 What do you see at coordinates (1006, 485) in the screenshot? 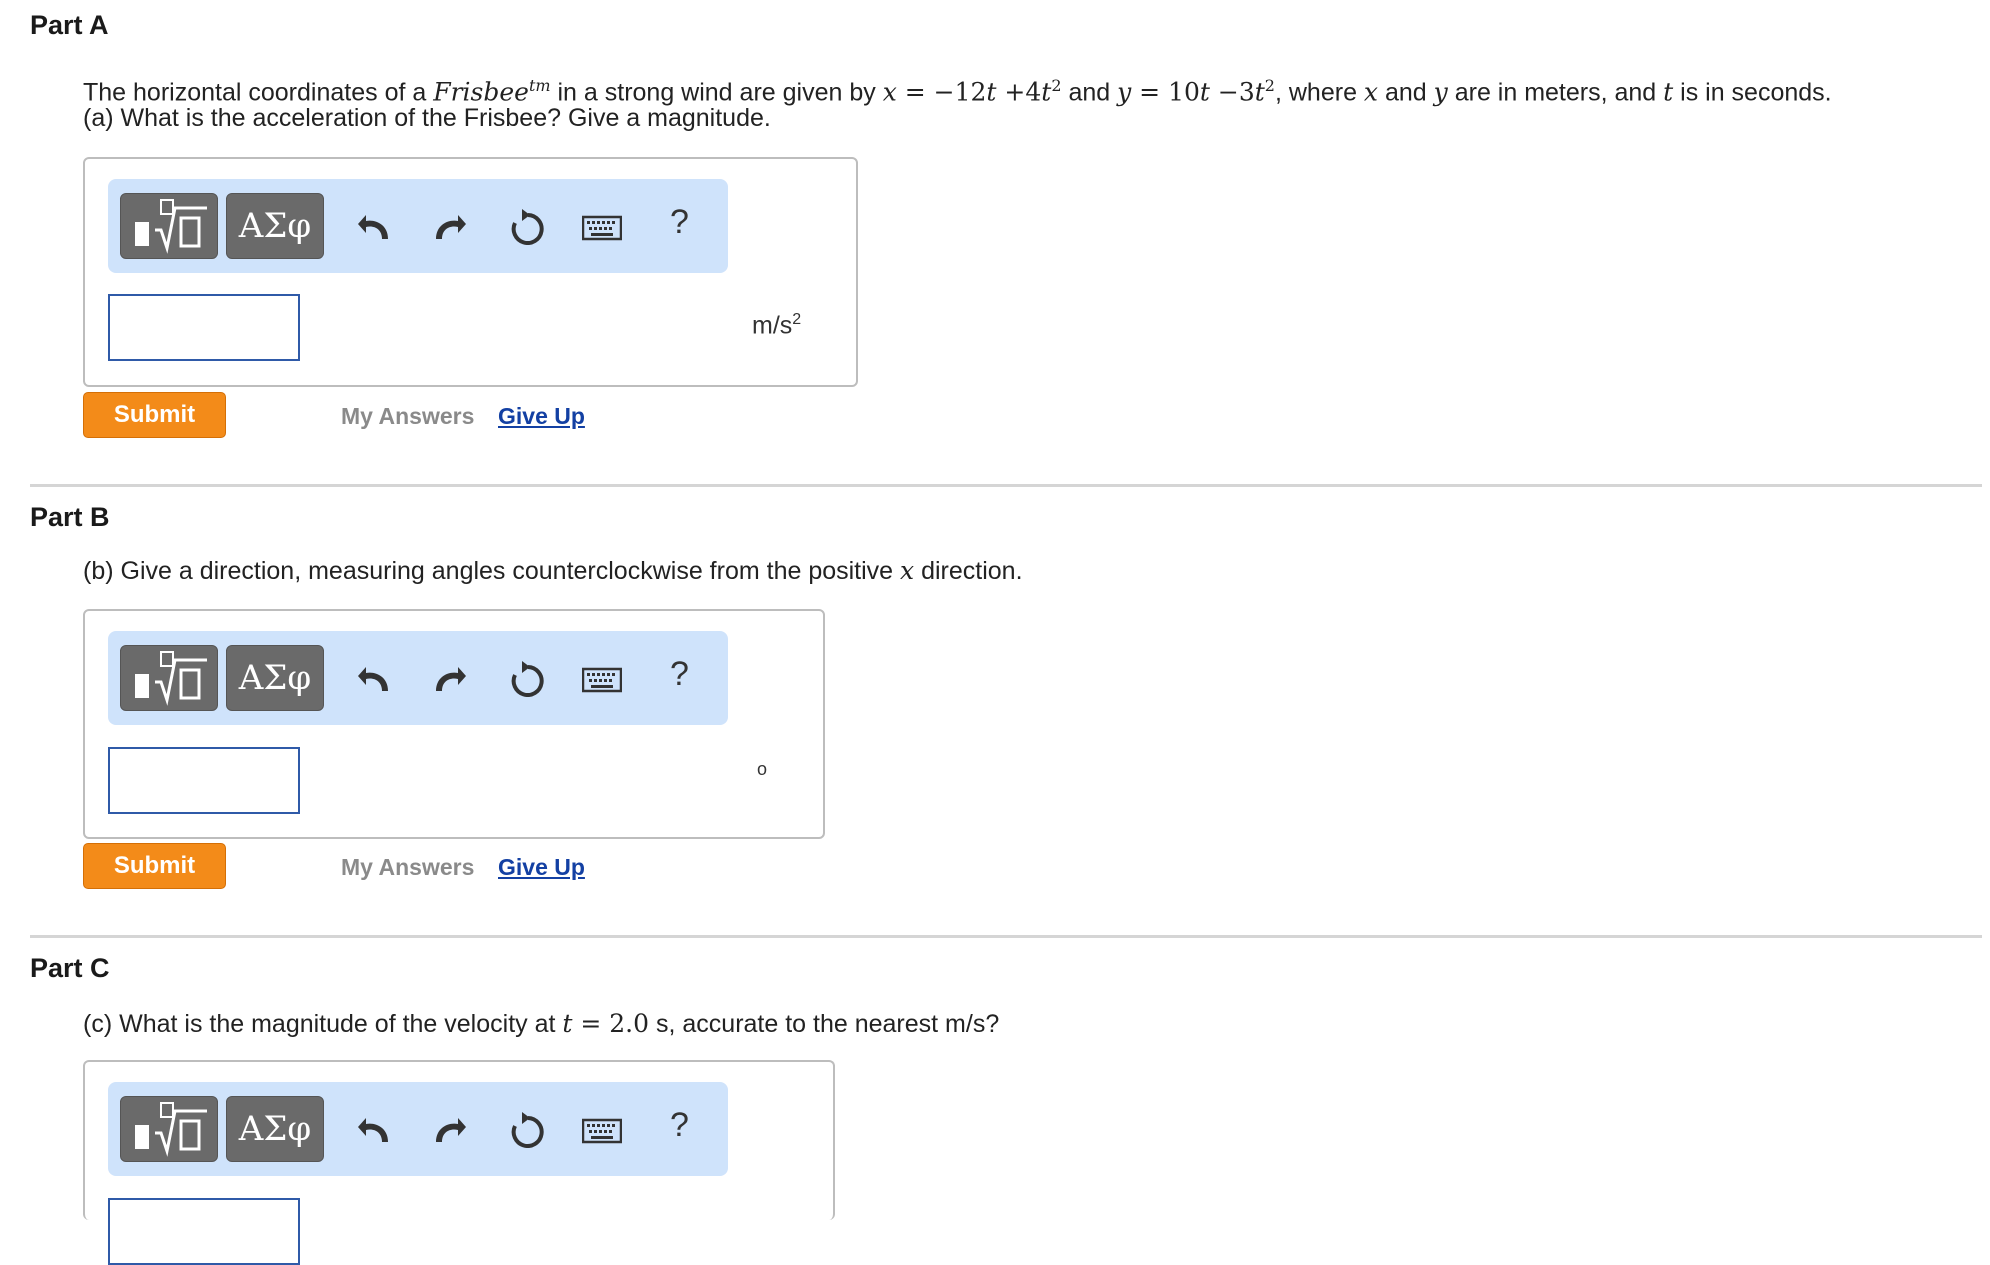
I see `divider-a-b` at bounding box center [1006, 485].